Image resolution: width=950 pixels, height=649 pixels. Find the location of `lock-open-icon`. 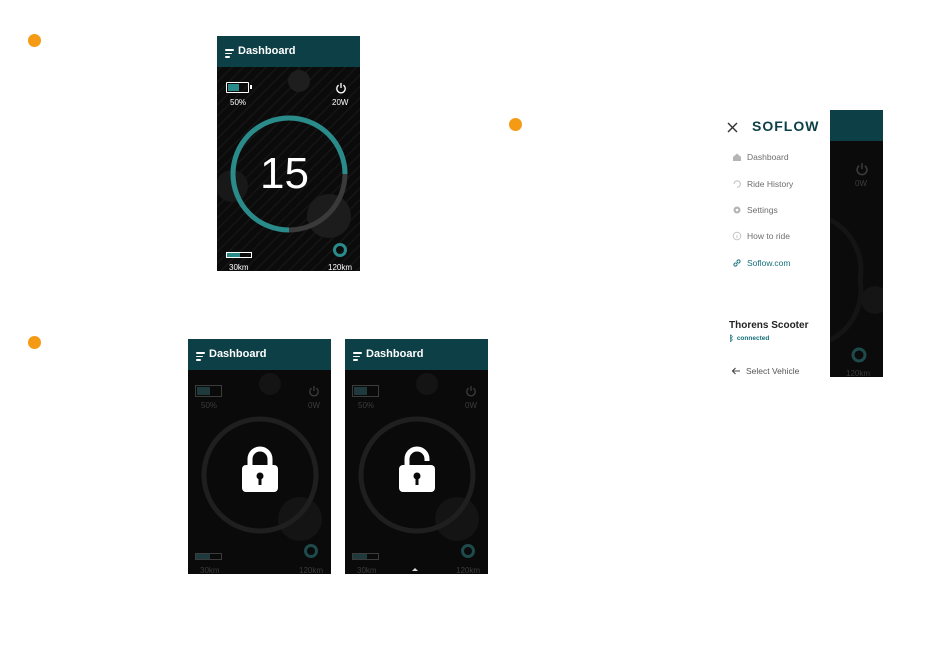

lock-open-icon is located at coordinates (417, 469).